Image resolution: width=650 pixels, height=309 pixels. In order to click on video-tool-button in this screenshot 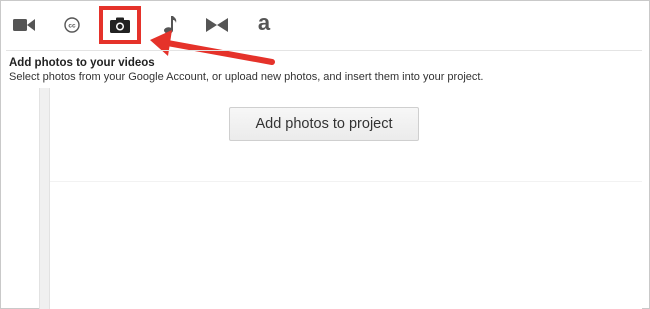, I will do `click(24, 25)`.